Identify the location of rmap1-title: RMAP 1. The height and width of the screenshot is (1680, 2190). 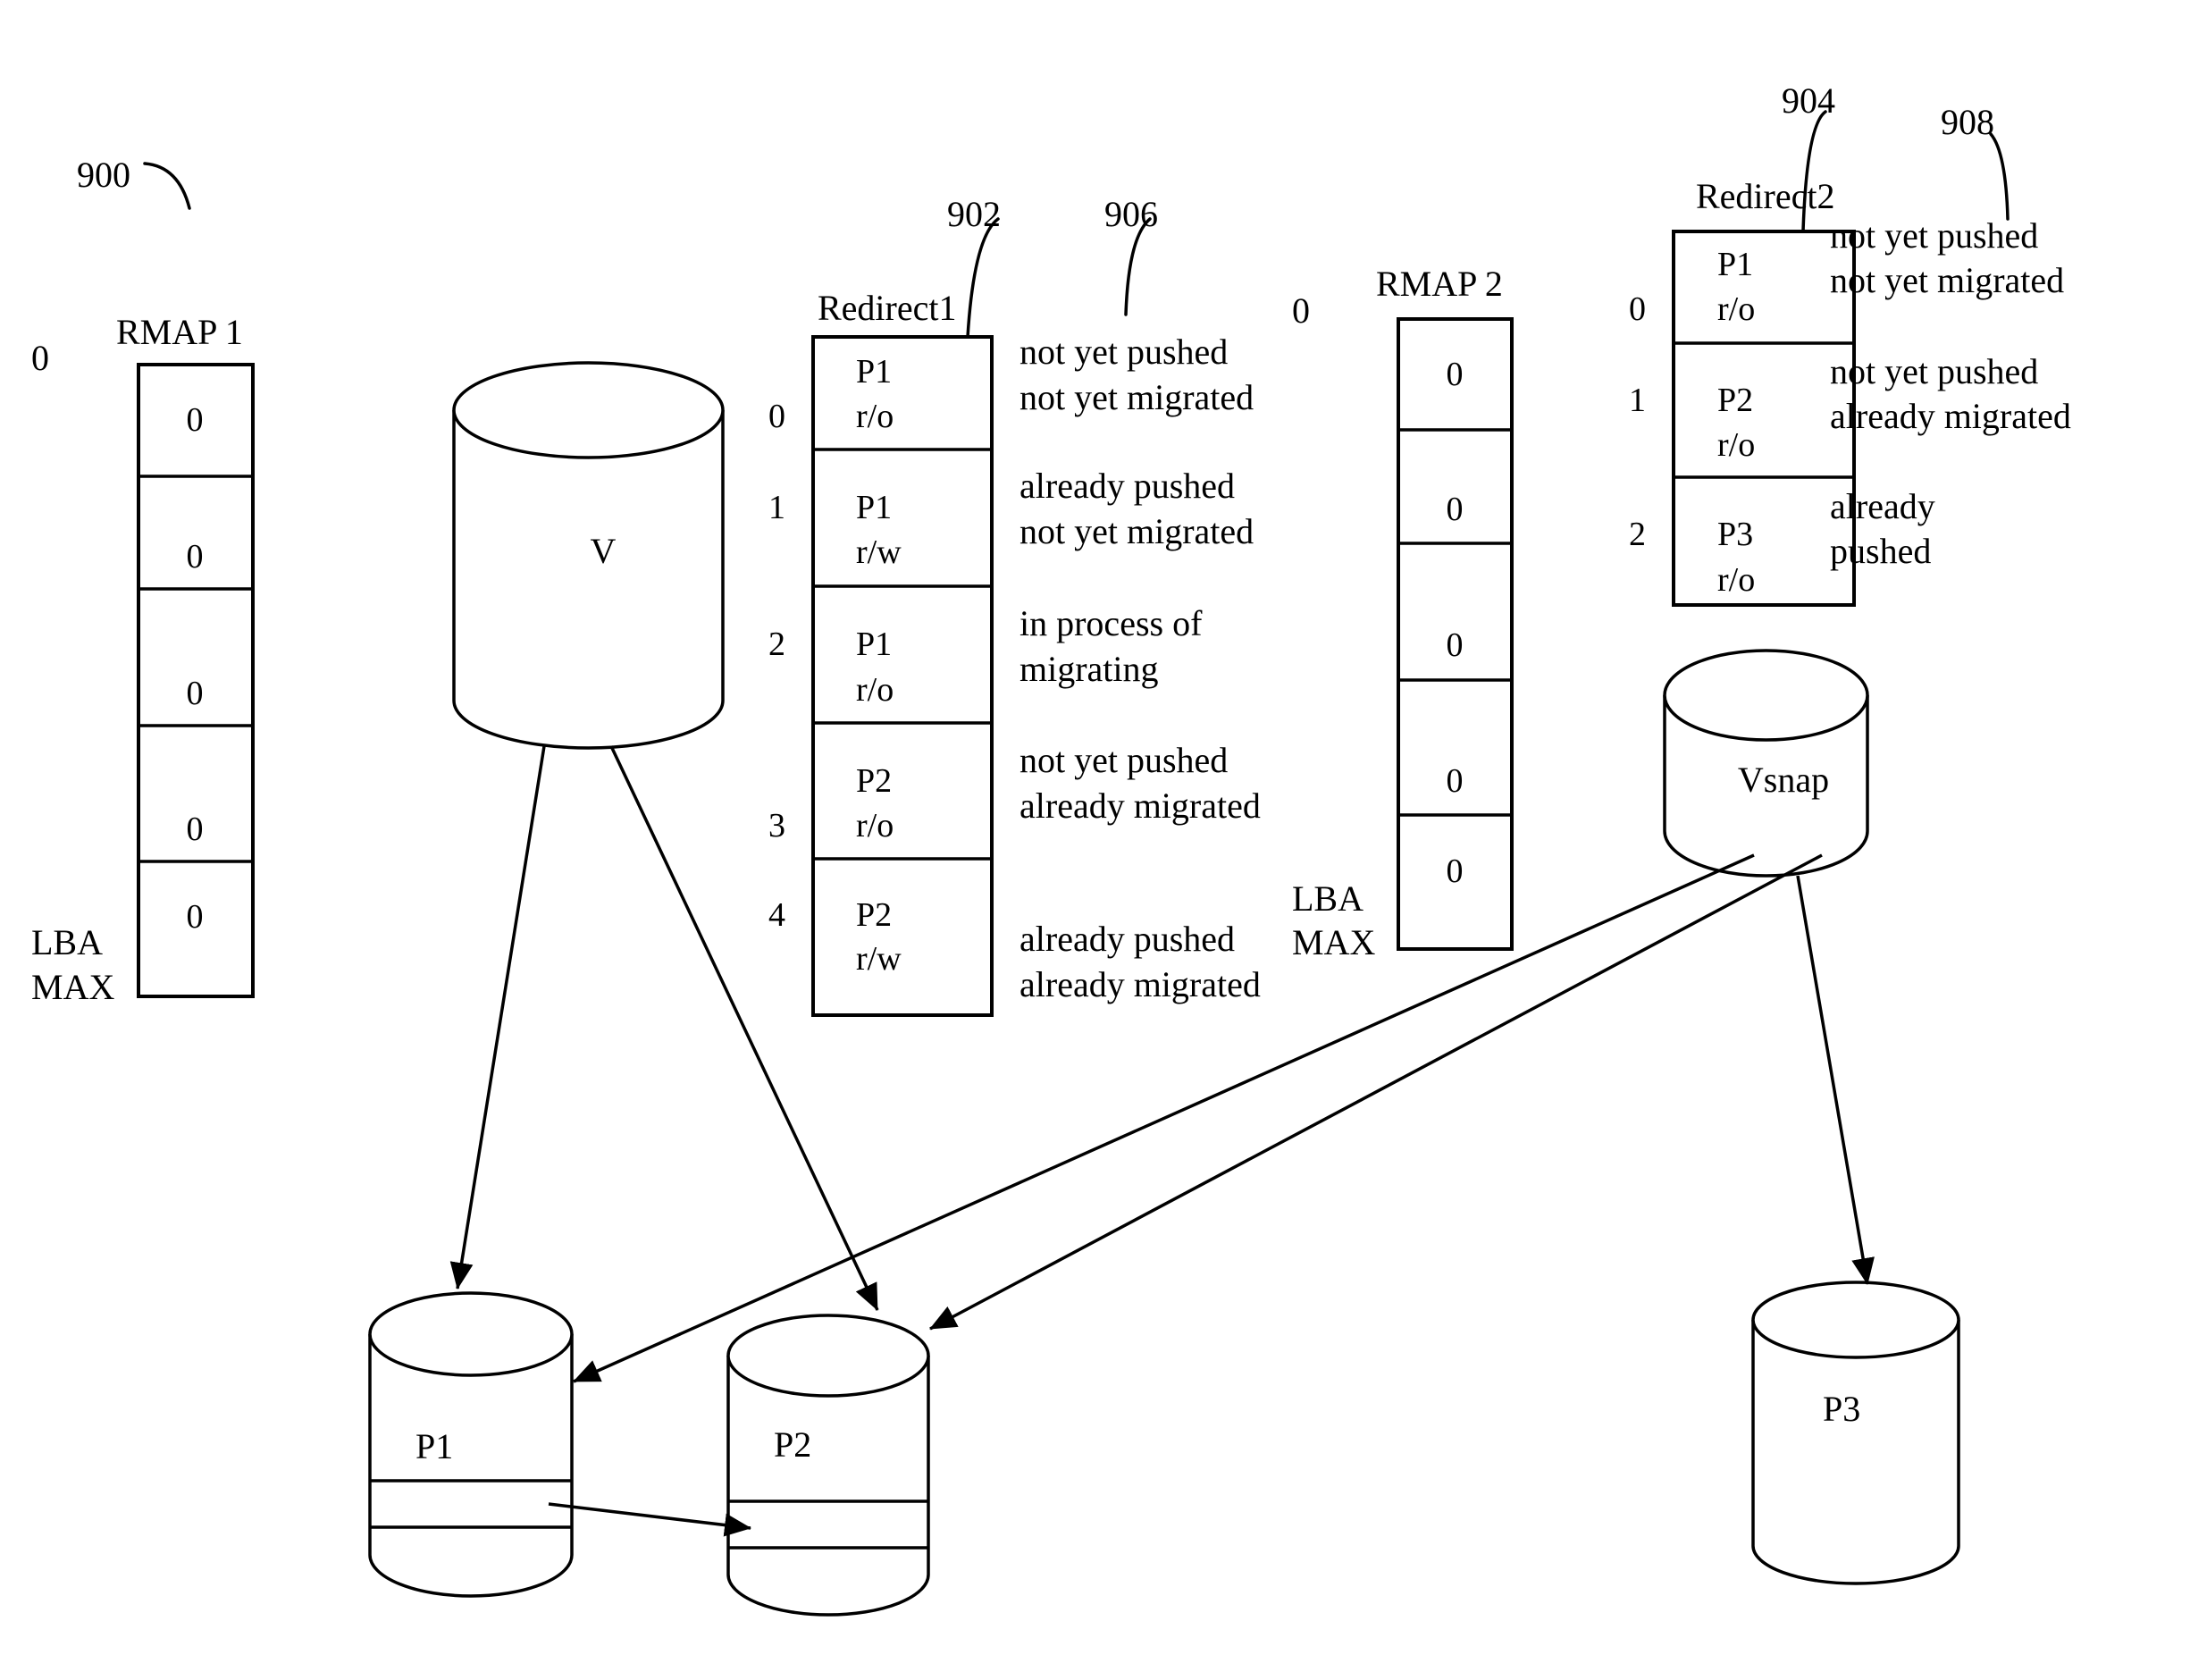
(179, 332).